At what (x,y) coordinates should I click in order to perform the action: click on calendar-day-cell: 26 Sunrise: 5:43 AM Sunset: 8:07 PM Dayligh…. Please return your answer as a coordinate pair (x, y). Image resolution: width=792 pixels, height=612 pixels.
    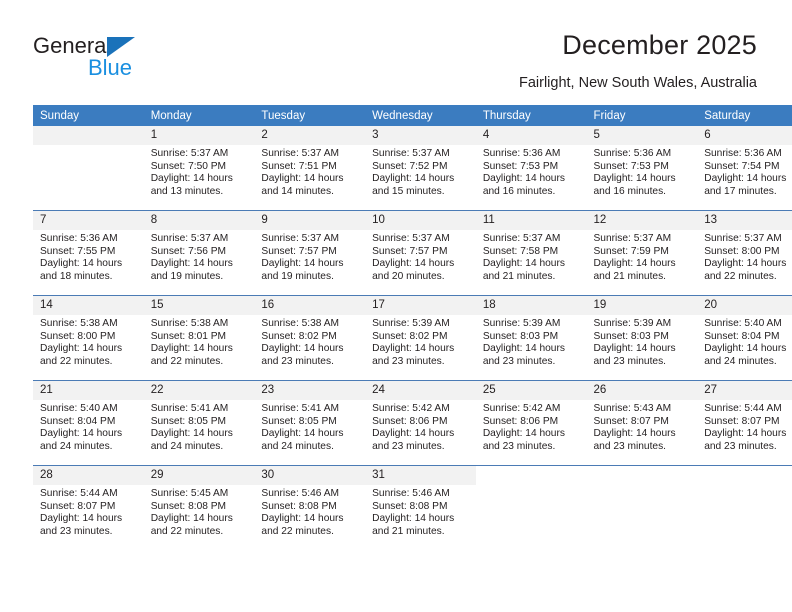
    Looking at the image, I should click on (642, 423).